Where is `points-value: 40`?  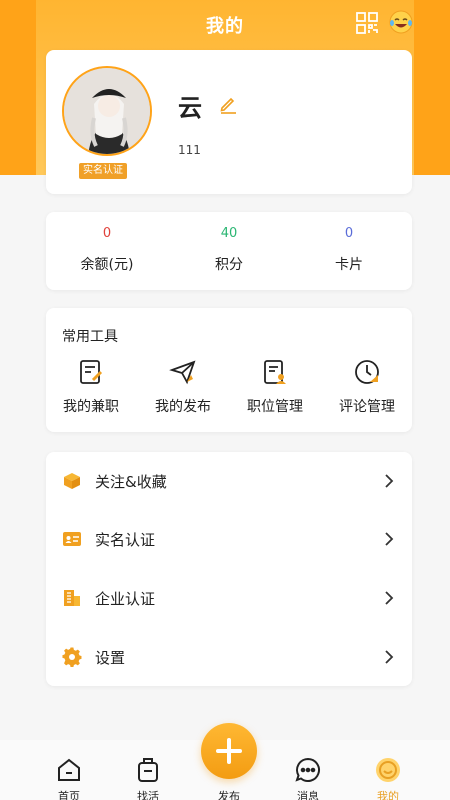 points-value: 40 is located at coordinates (229, 233).